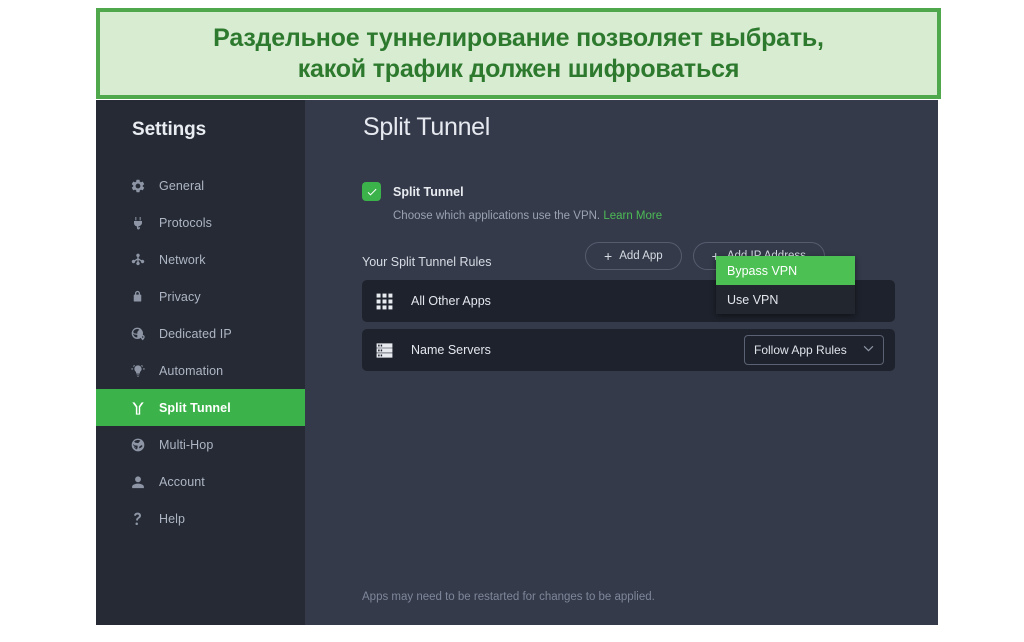  I want to click on add-app-button: + Add App, so click(633, 256).